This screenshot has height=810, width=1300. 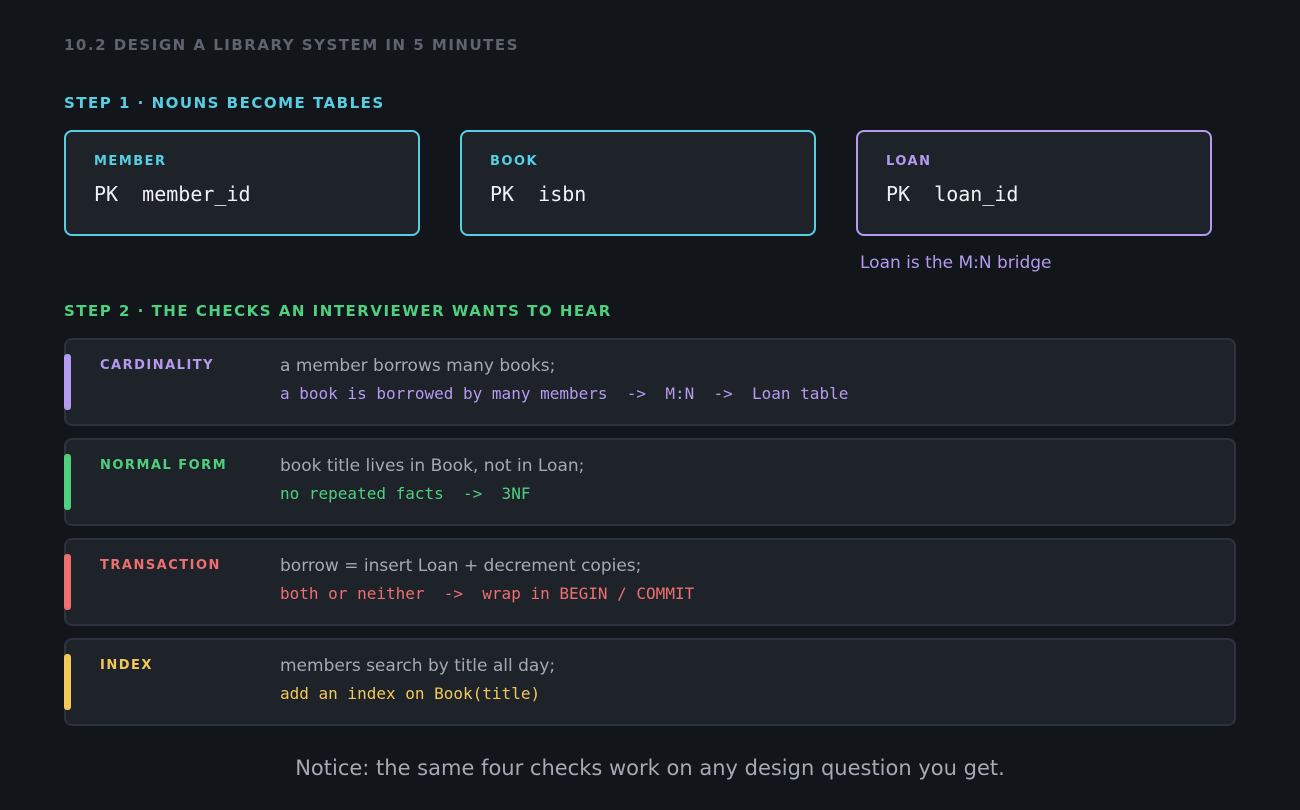 What do you see at coordinates (638, 183) in the screenshot?
I see `table-card-book: BOOK PK isbn` at bounding box center [638, 183].